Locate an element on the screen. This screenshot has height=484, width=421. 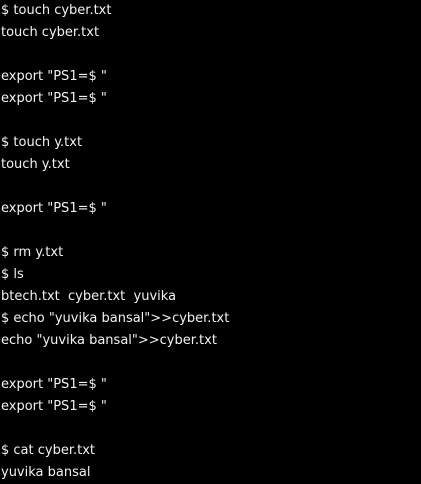
terminal-line: btech.txt cyber.txt yuvika is located at coordinates (89, 296).